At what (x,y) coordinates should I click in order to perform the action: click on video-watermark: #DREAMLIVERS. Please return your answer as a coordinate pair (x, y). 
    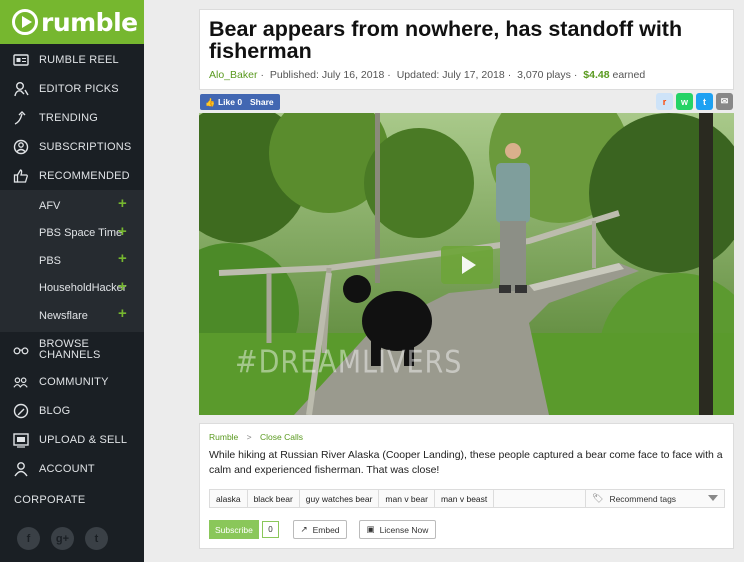
    Looking at the image, I should click on (349, 362).